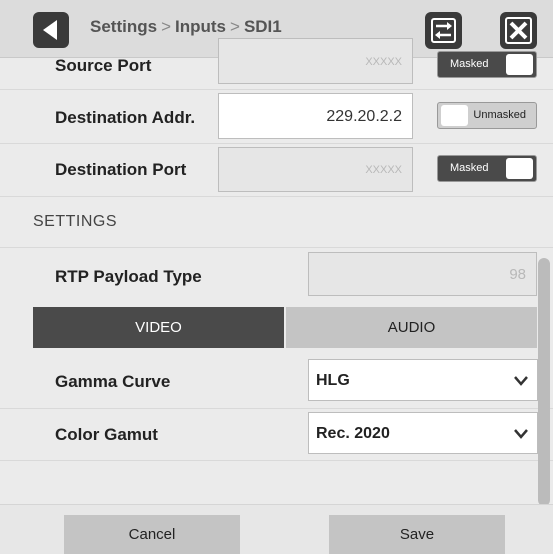 The image size is (553, 554). I want to click on color-gamut-row: Color Gamut Rec. 2020, so click(276, 435).